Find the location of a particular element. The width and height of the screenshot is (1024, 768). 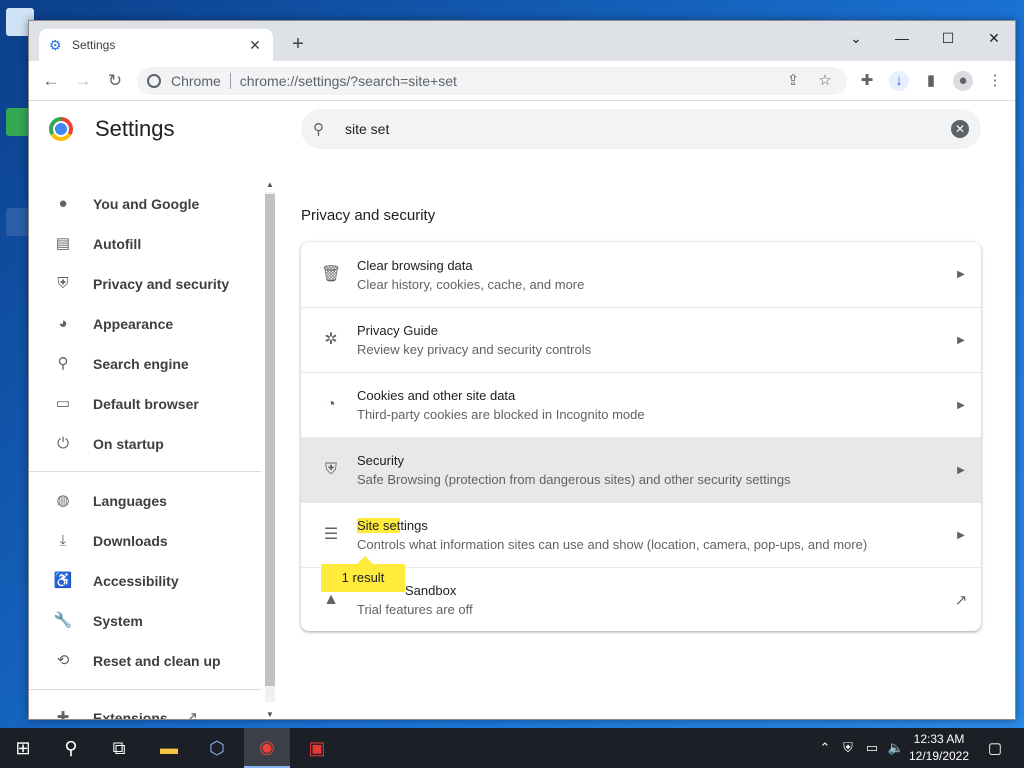

scroll-up-arrow-icon: ▲ is located at coordinates (270, 184).